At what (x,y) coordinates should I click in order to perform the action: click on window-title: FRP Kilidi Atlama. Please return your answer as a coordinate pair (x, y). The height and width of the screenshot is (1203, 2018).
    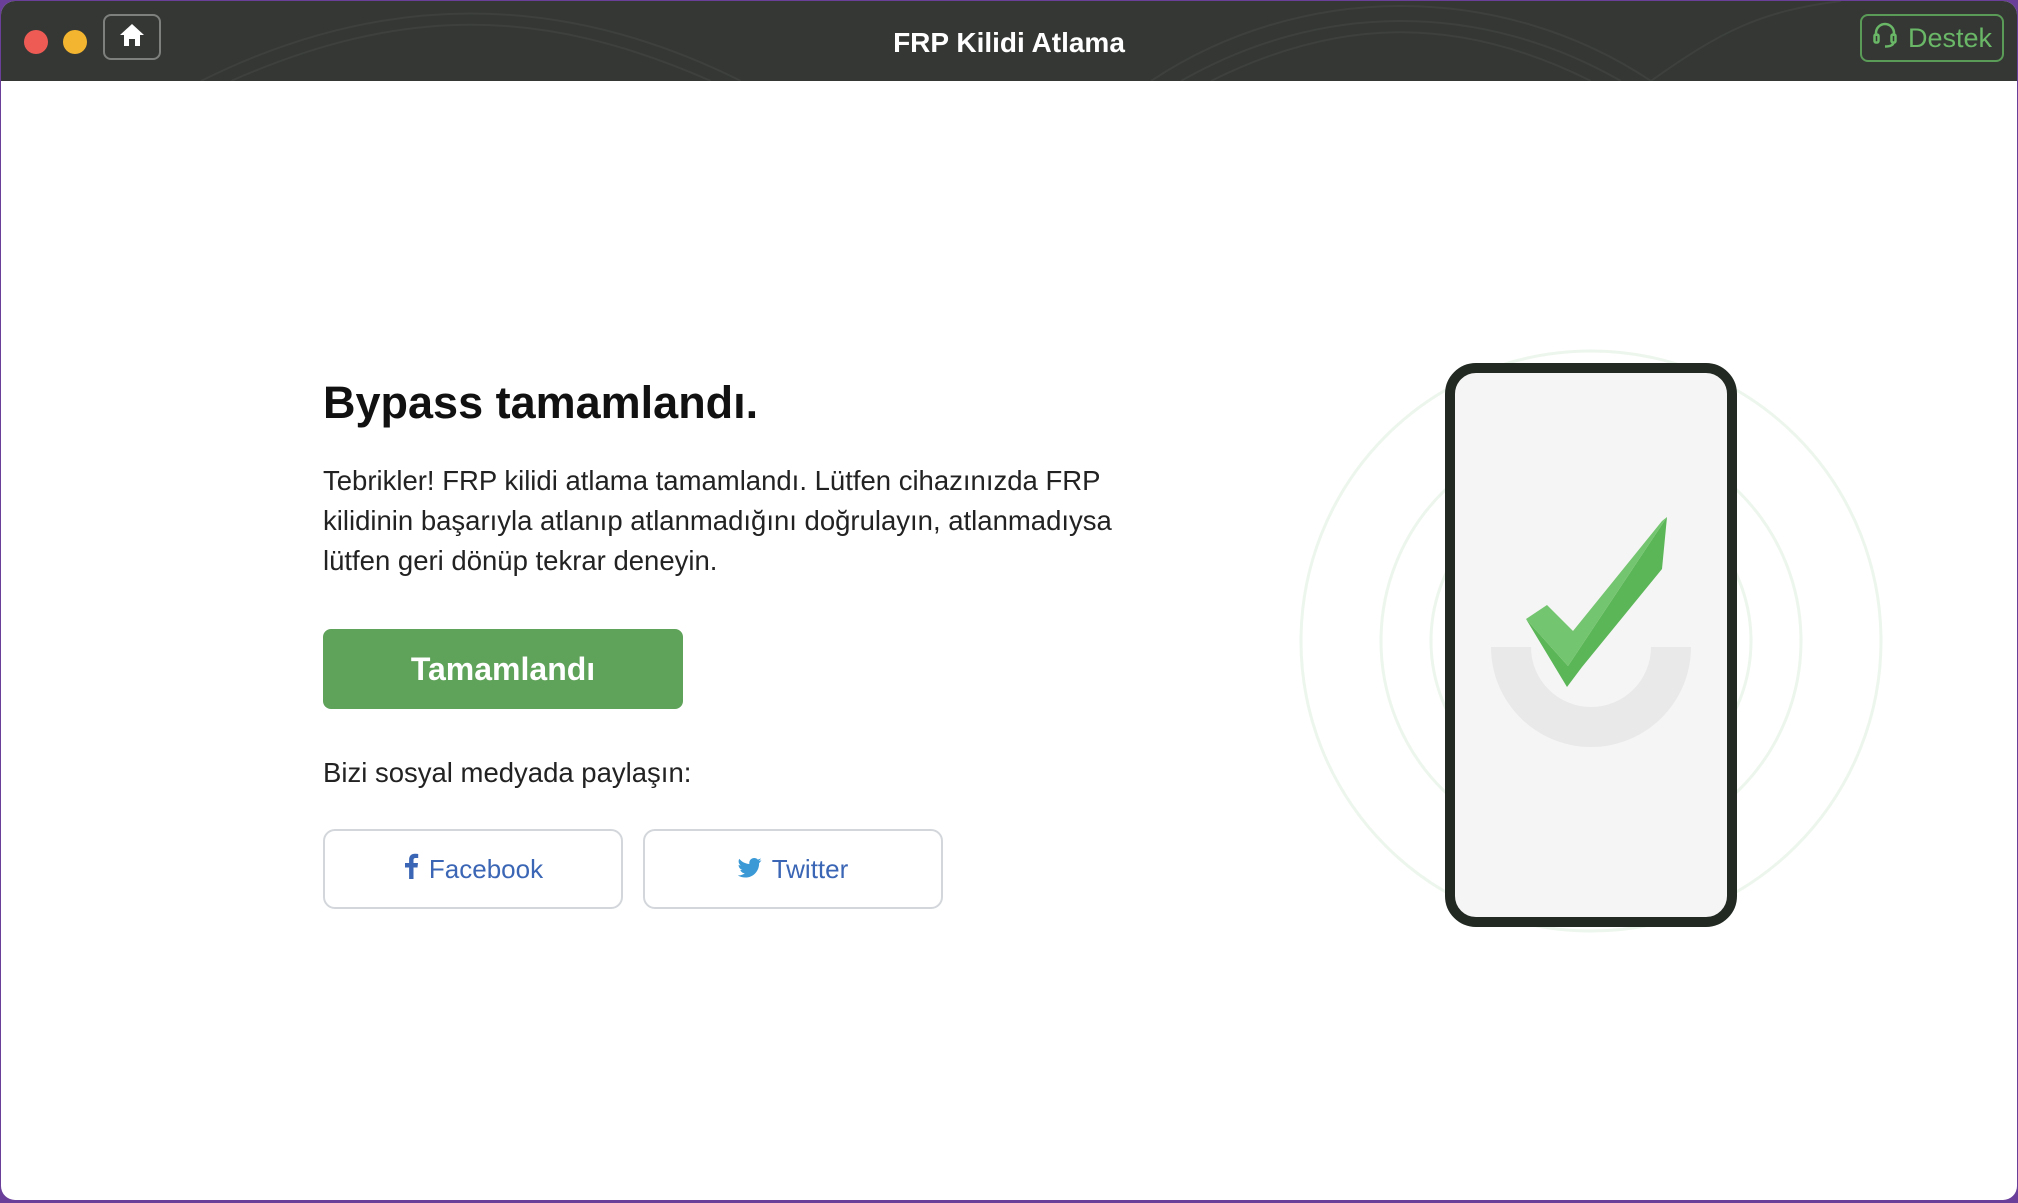
    Looking at the image, I should click on (1009, 42).